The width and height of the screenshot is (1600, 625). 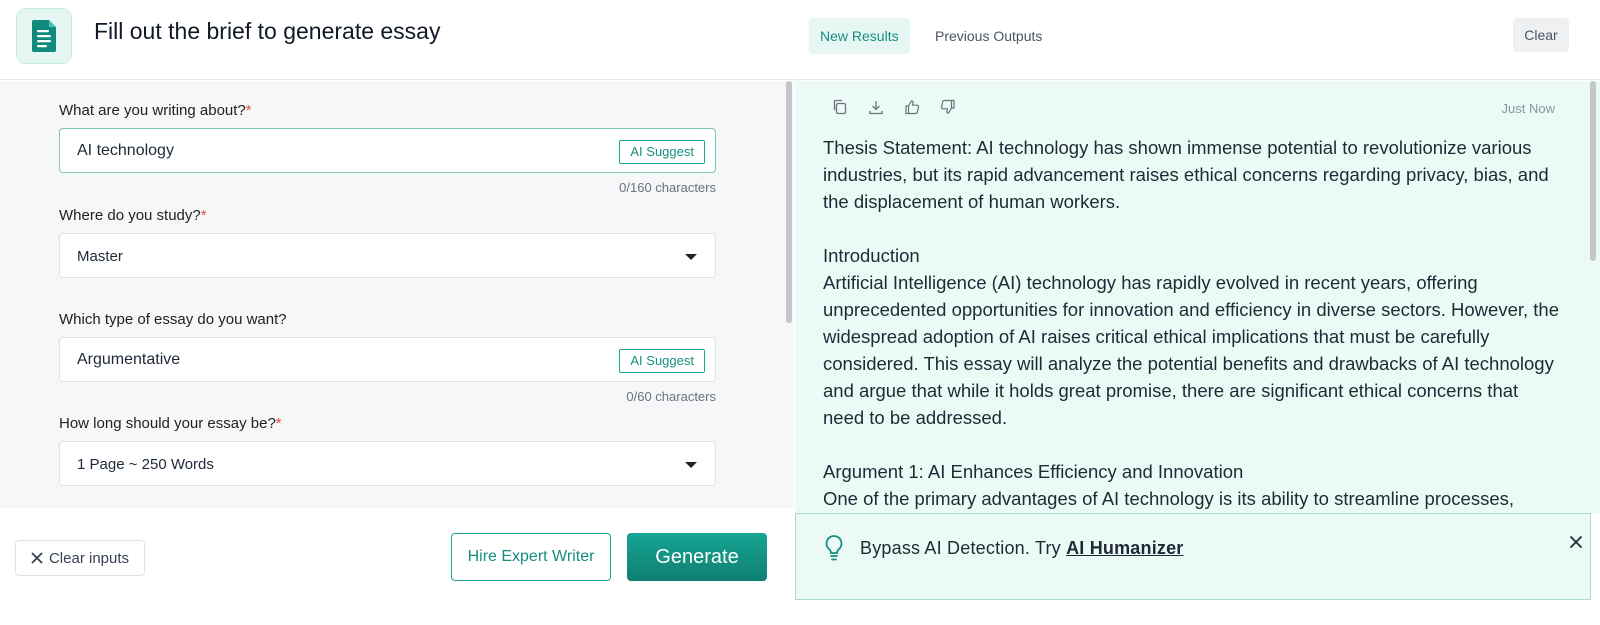 What do you see at coordinates (859, 36) in the screenshot?
I see `tab-new-results: New Results` at bounding box center [859, 36].